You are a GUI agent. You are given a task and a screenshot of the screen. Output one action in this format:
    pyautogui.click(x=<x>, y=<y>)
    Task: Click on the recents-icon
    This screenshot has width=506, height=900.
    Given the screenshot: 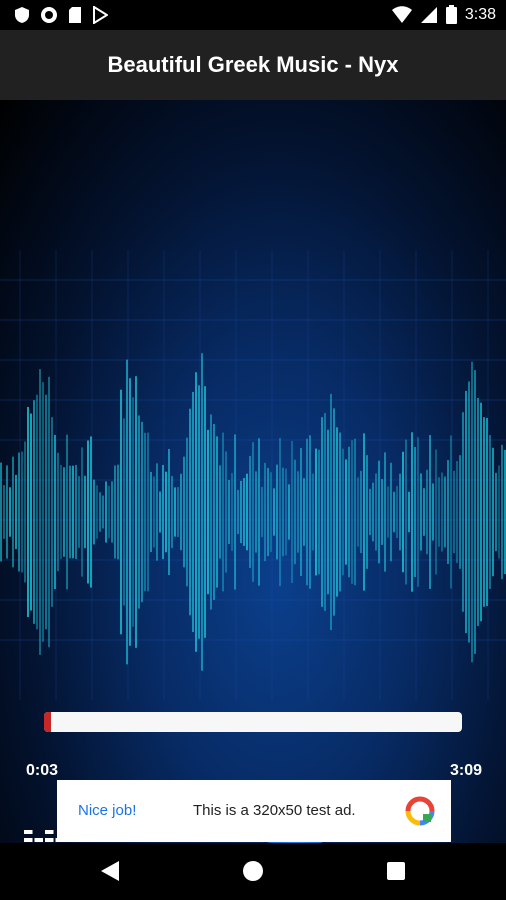 What is the action you would take?
    pyautogui.click(x=396, y=871)
    